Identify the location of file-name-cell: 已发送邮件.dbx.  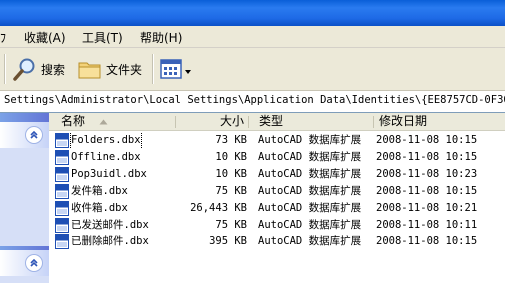
(115, 225).